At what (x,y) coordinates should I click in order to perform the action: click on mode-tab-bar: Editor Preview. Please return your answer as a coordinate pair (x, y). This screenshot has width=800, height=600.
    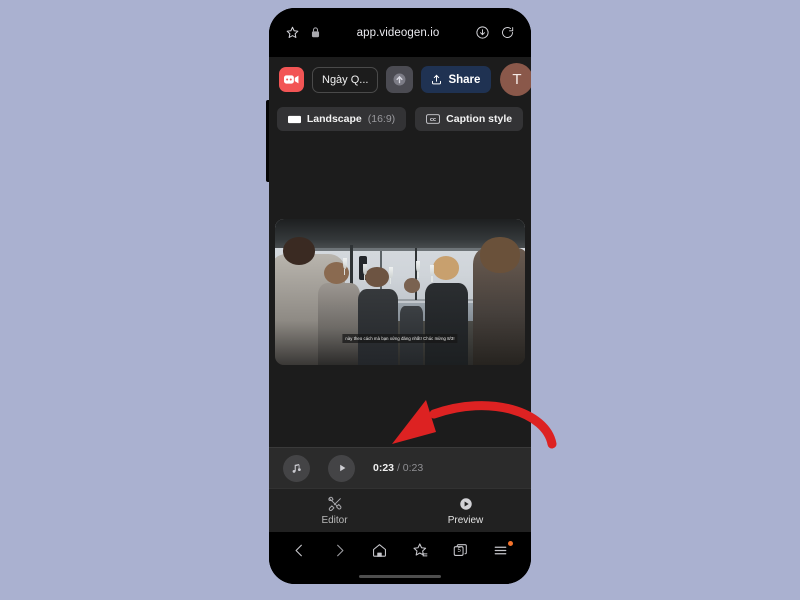
    Looking at the image, I should click on (400, 510).